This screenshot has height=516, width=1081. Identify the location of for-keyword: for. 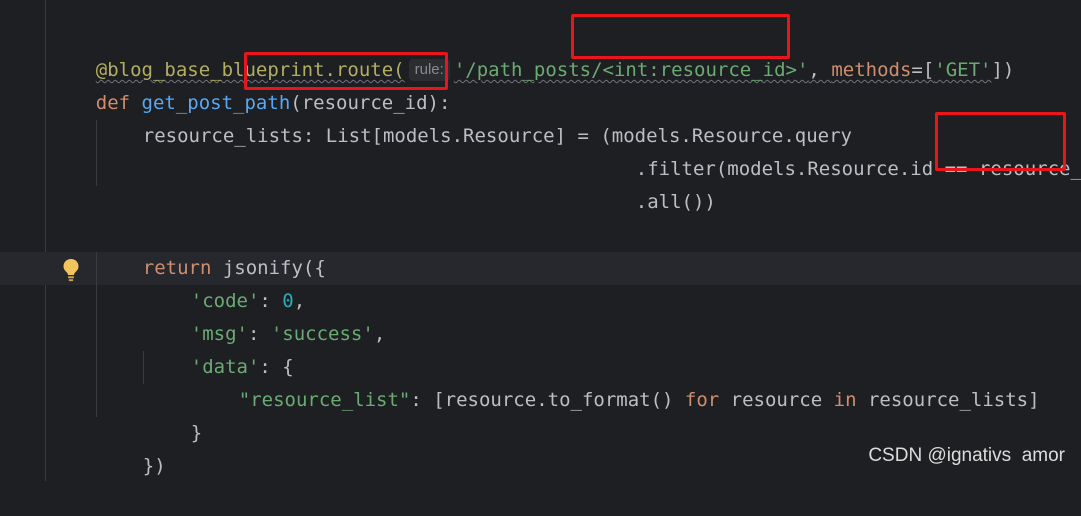
(702, 400).